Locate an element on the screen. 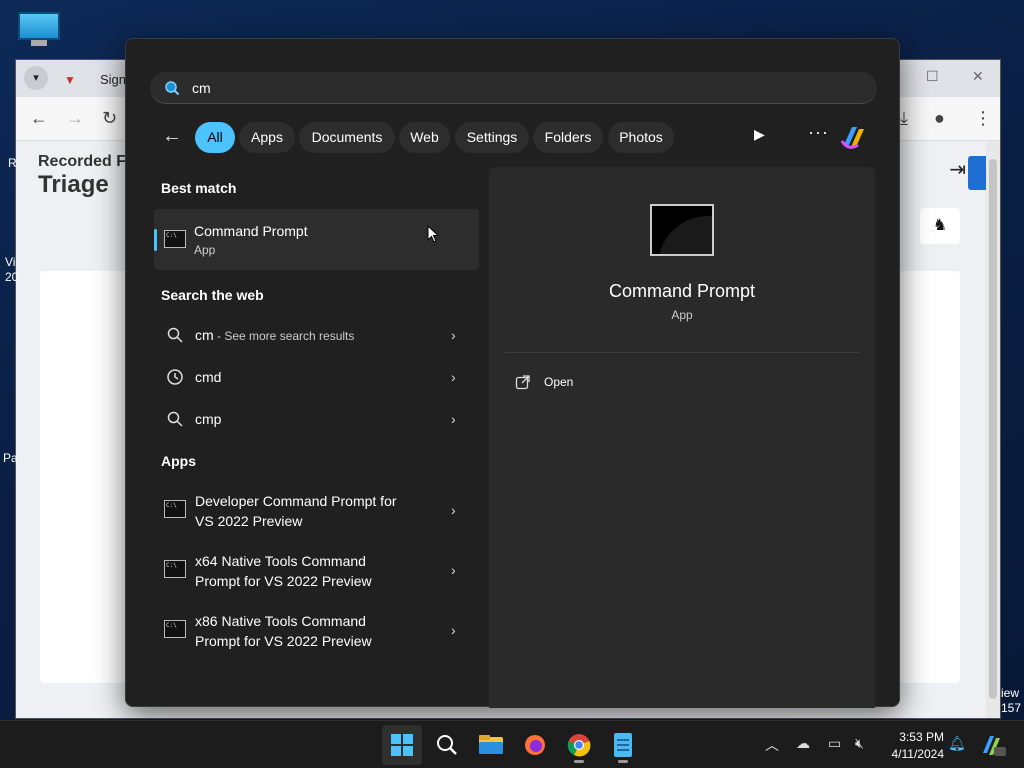  volume-muted-icon: 🔇︎ is located at coordinates (859, 743).